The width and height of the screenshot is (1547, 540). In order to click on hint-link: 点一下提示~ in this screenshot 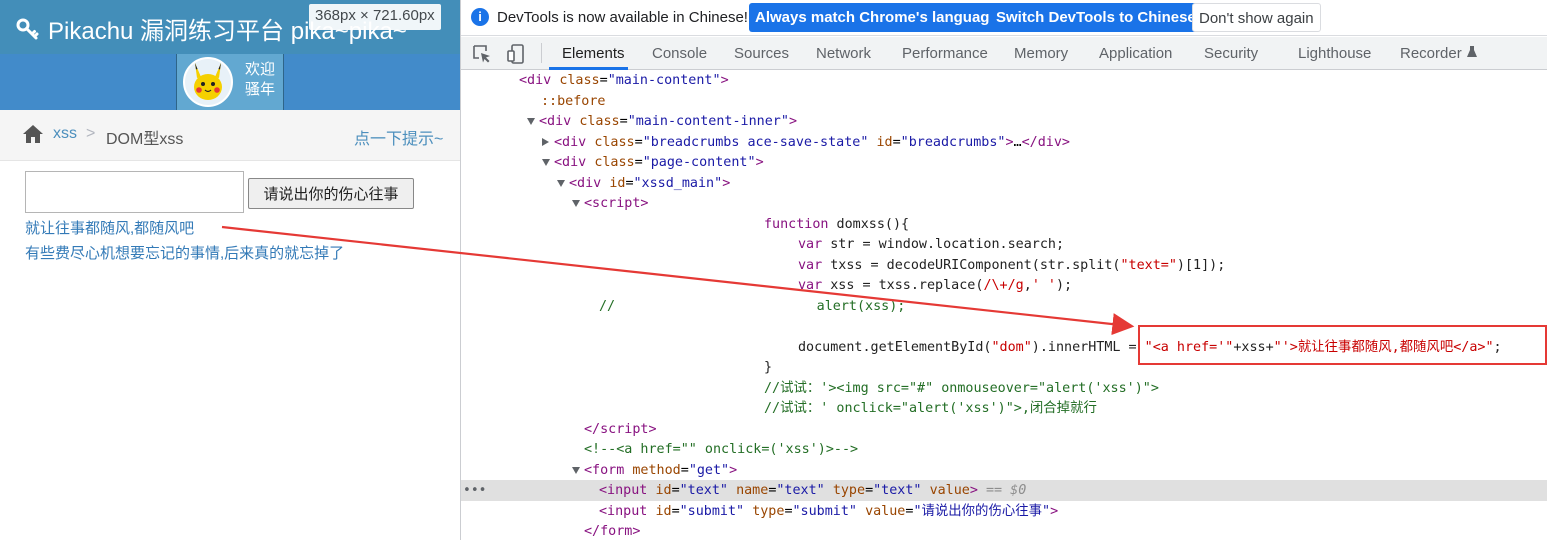, I will do `click(398, 137)`.